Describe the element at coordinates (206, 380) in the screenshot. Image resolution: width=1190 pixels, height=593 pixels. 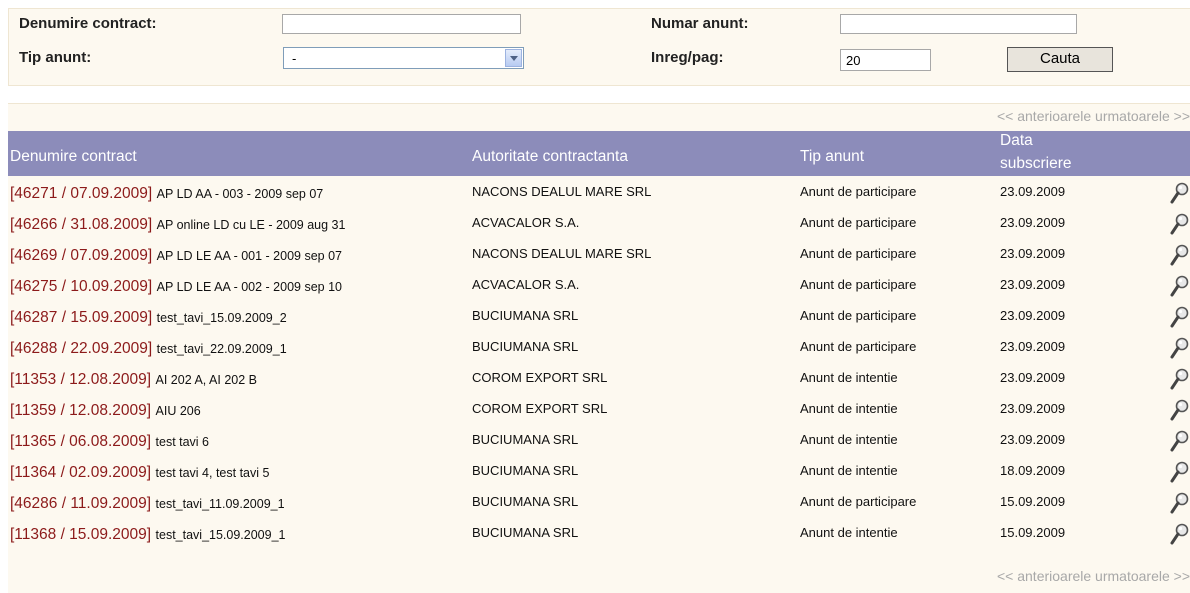
I see `contract-name: AI 202 A, AI 202 B` at that location.